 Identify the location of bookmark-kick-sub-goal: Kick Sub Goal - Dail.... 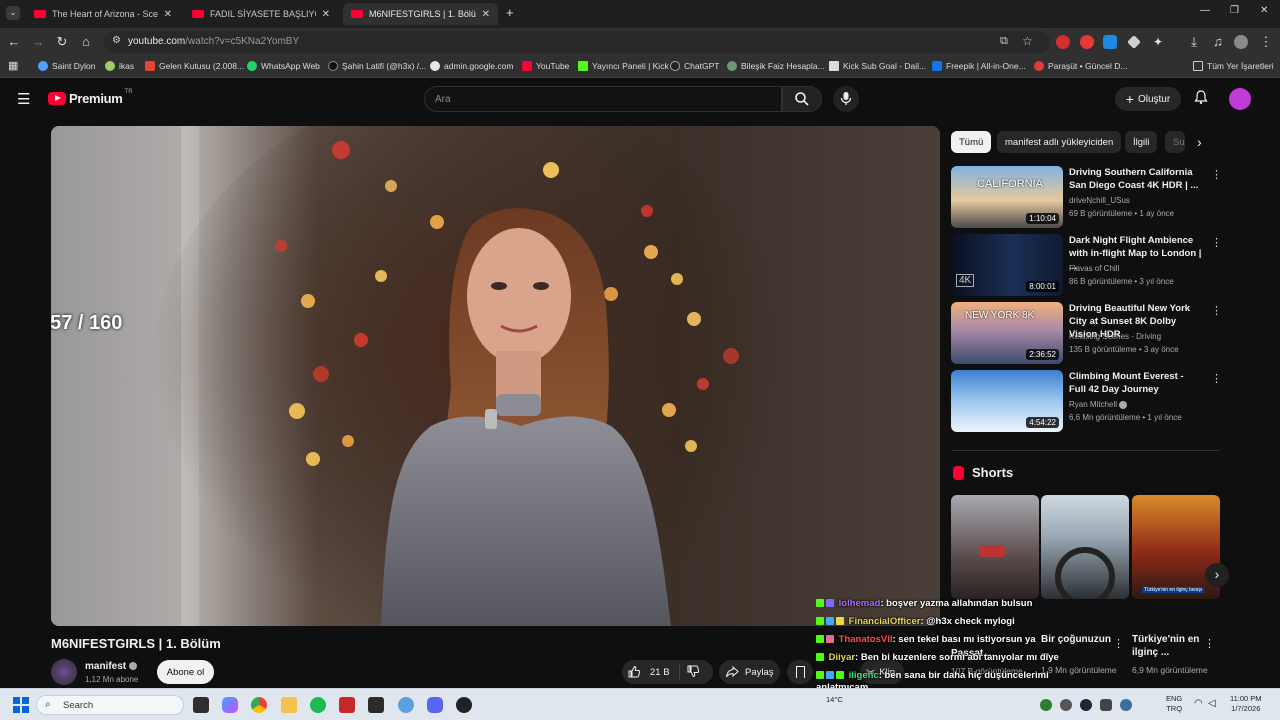
(877, 66).